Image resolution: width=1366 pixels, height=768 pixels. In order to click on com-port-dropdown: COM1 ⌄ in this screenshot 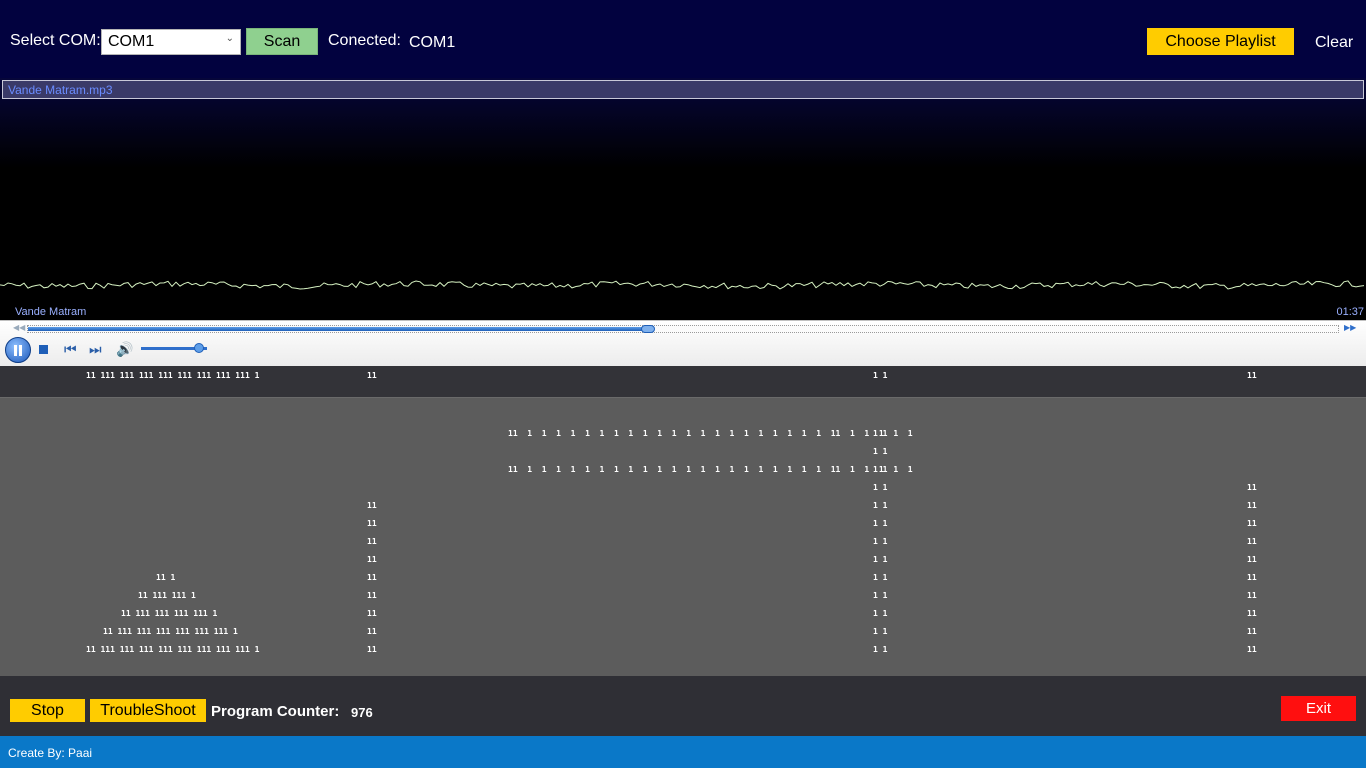, I will do `click(171, 42)`.